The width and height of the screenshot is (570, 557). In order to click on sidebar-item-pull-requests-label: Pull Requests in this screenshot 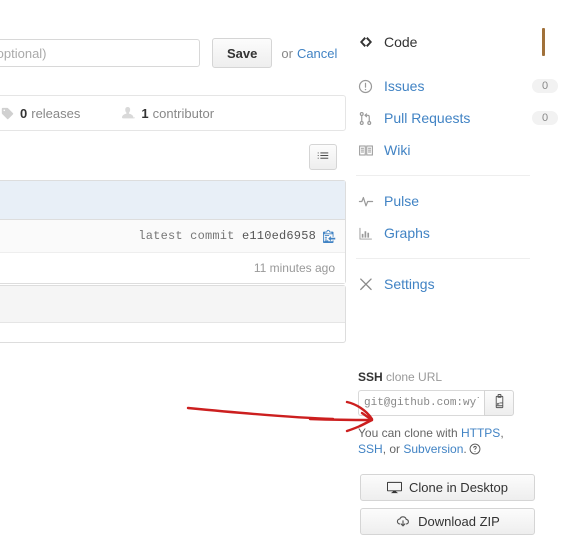, I will do `click(427, 118)`.